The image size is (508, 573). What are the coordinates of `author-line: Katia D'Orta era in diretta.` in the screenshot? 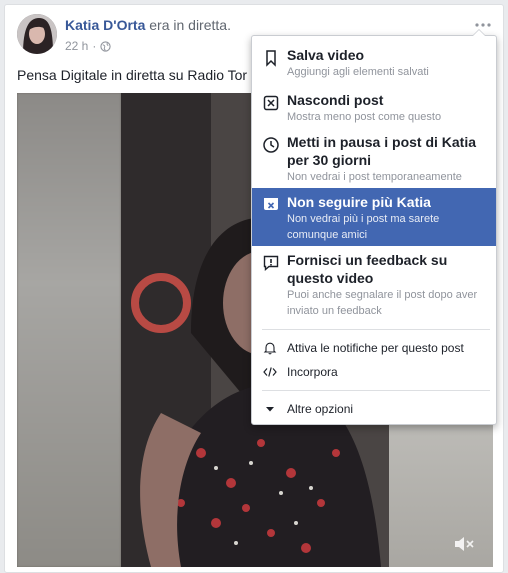 It's located at (148, 25).